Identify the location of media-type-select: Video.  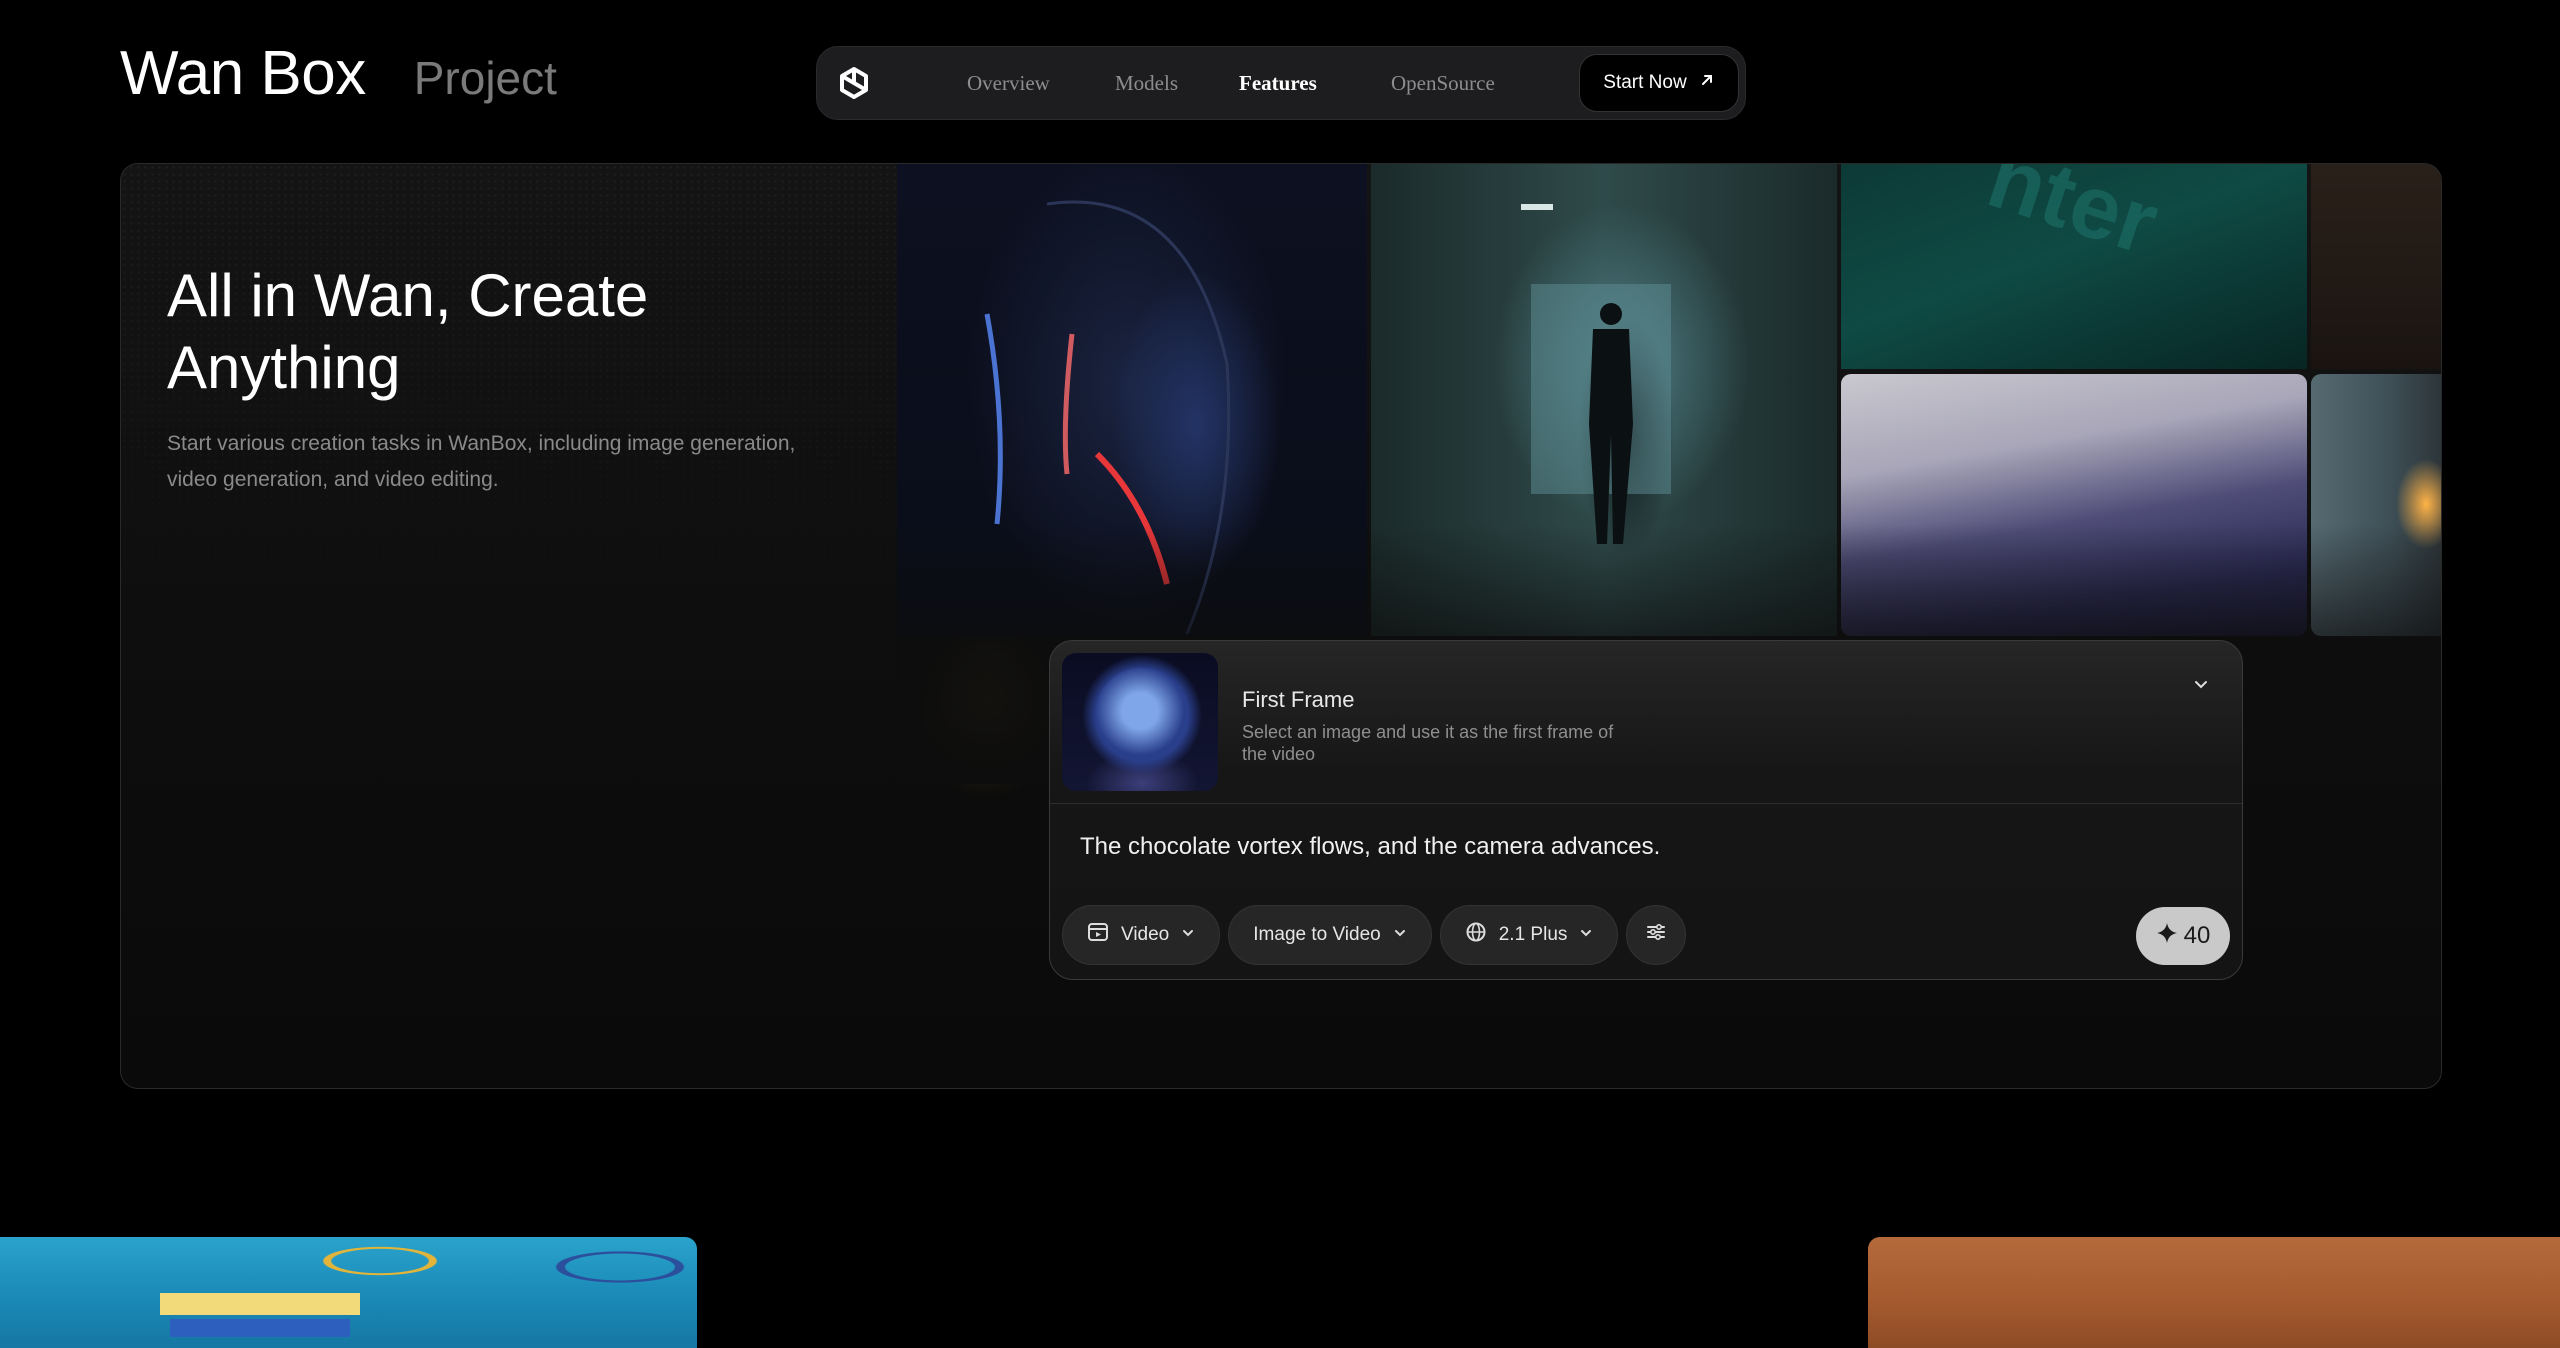
(1141, 935).